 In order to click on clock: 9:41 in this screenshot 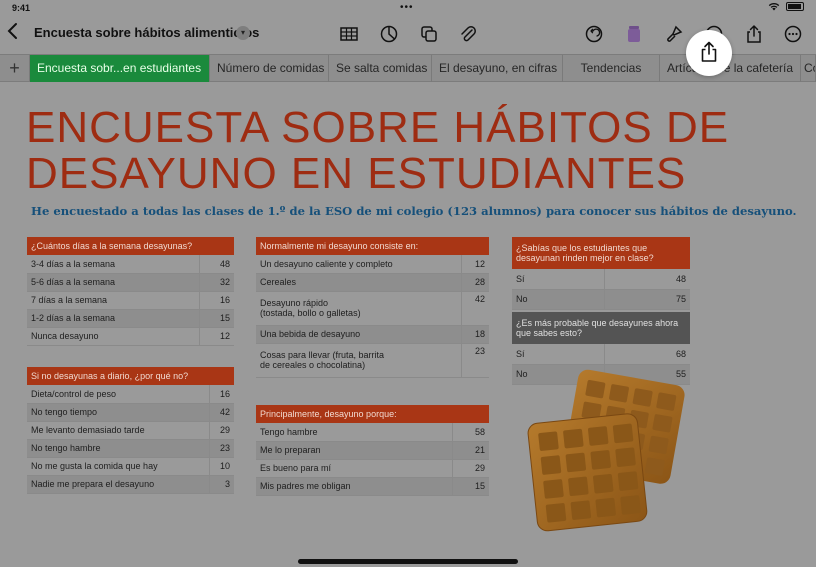, I will do `click(21, 8)`.